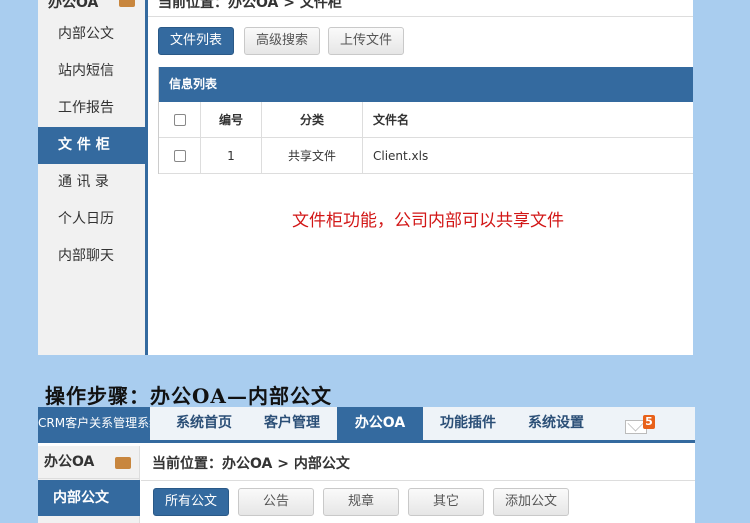 Image resolution: width=750 pixels, height=523 pixels. I want to click on info-table: 信息列表 编号 分类 文件名 1 共享文件 Client.xls, so click(425, 120).